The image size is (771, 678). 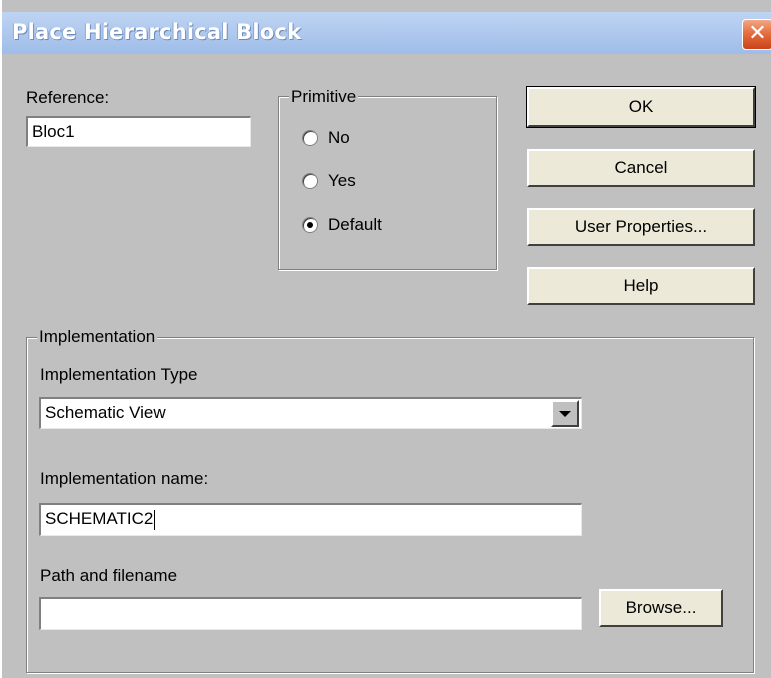 I want to click on implementation-name-value: SCHEMATIC2, so click(x=99, y=518).